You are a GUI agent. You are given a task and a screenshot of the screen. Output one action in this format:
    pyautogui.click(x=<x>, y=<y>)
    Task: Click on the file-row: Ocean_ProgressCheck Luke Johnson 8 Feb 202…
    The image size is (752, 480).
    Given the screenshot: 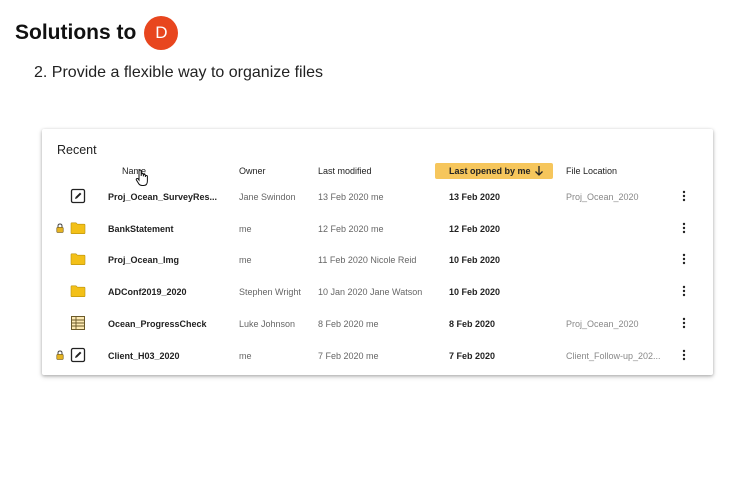 What is the action you would take?
    pyautogui.click(x=377, y=323)
    